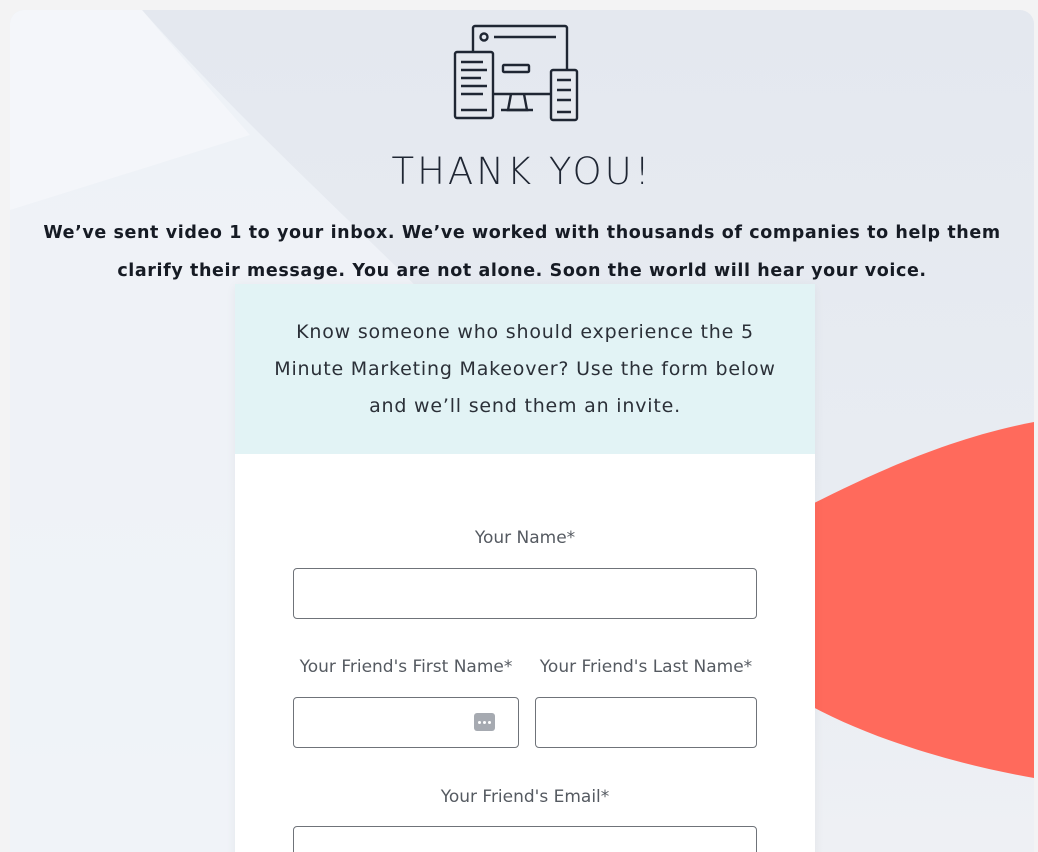  I want to click on coral-shape, so click(917, 600).